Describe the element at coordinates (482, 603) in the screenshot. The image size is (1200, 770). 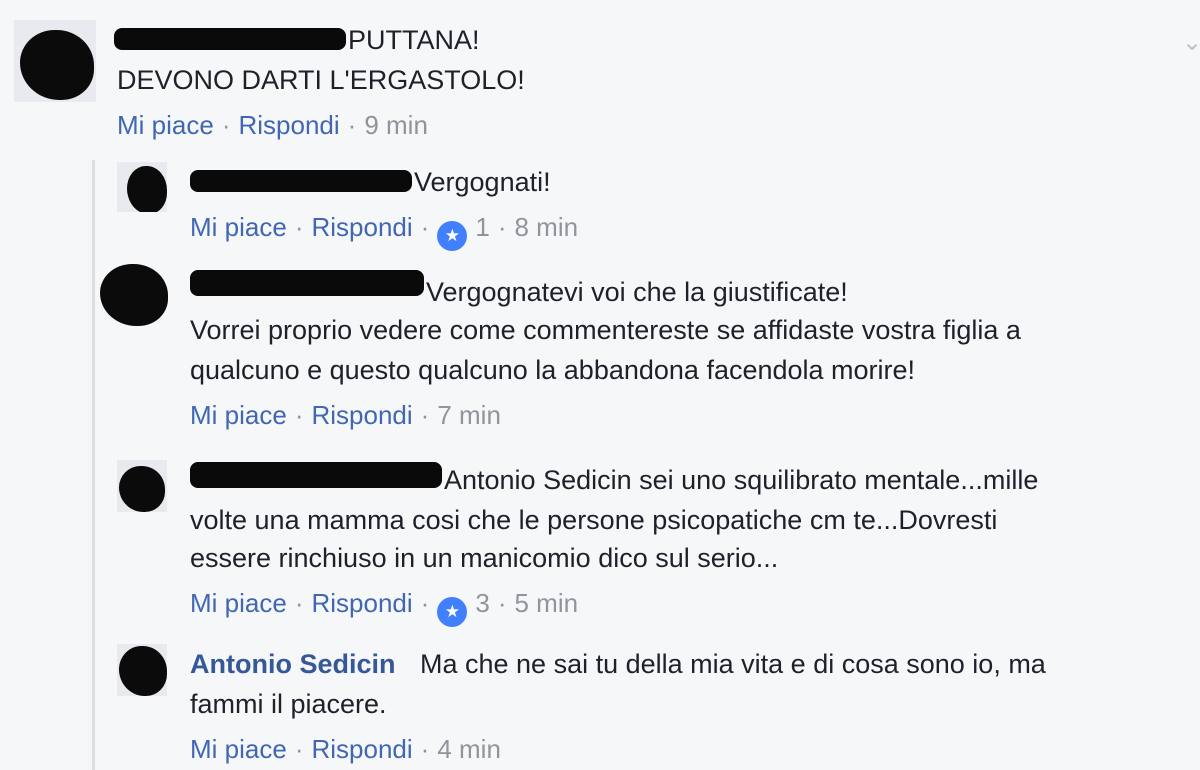
I see `like-count: 3` at that location.